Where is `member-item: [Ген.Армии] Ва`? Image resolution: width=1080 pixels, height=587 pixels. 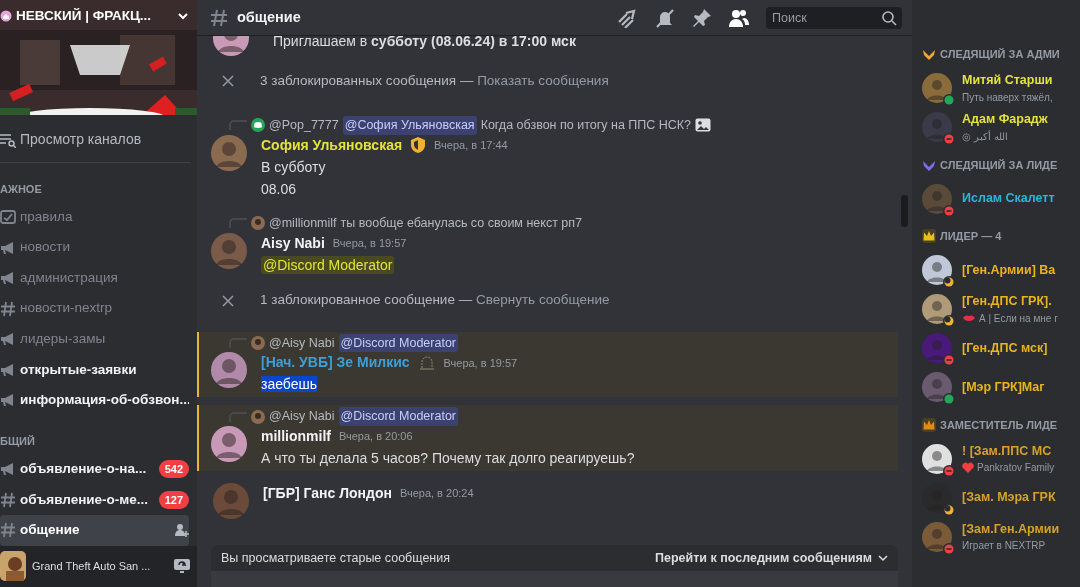 member-item: [Ген.Армии] Ва is located at coordinates (1001, 270).